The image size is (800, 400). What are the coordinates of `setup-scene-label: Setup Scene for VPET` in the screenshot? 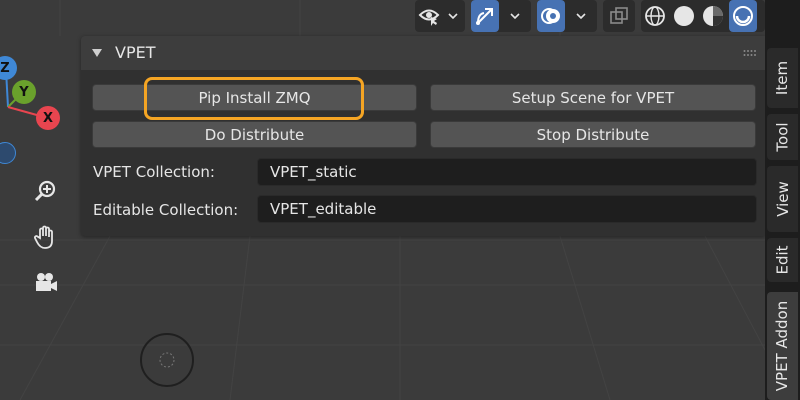 It's located at (593, 97).